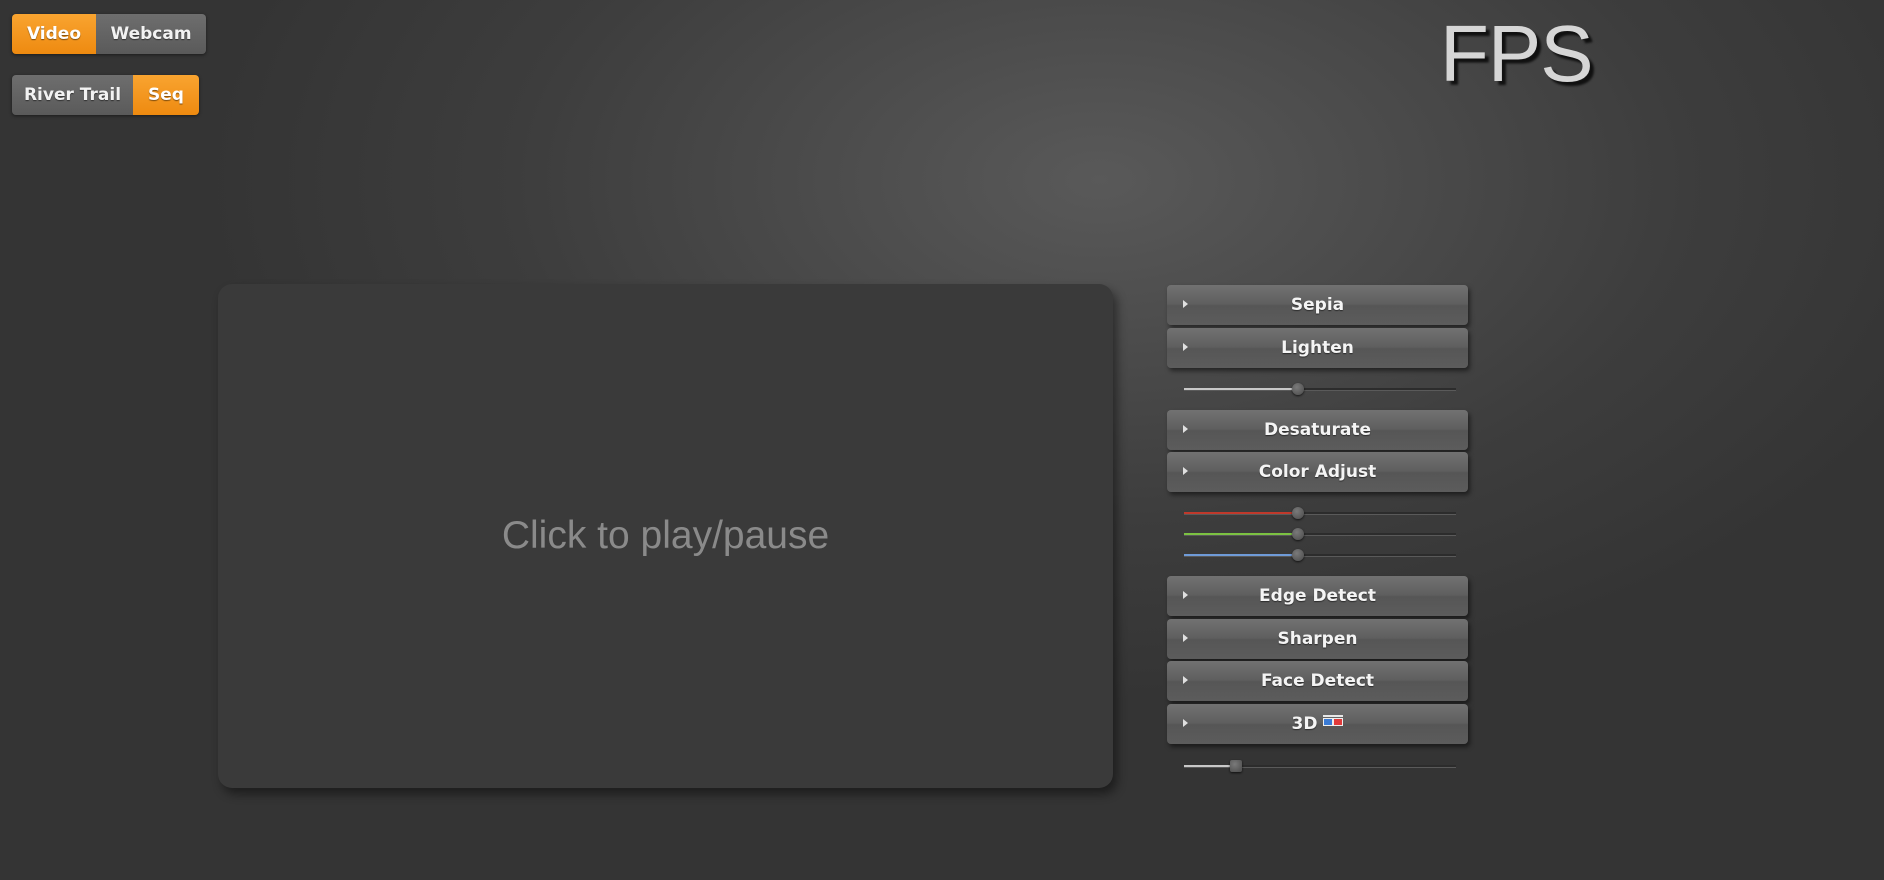 Image resolution: width=1884 pixels, height=880 pixels. I want to click on 3d-filter-button: 3D, so click(1317, 724).